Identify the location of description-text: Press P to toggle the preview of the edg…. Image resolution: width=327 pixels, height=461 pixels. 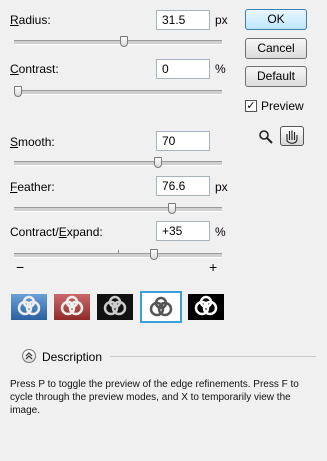
(154, 397).